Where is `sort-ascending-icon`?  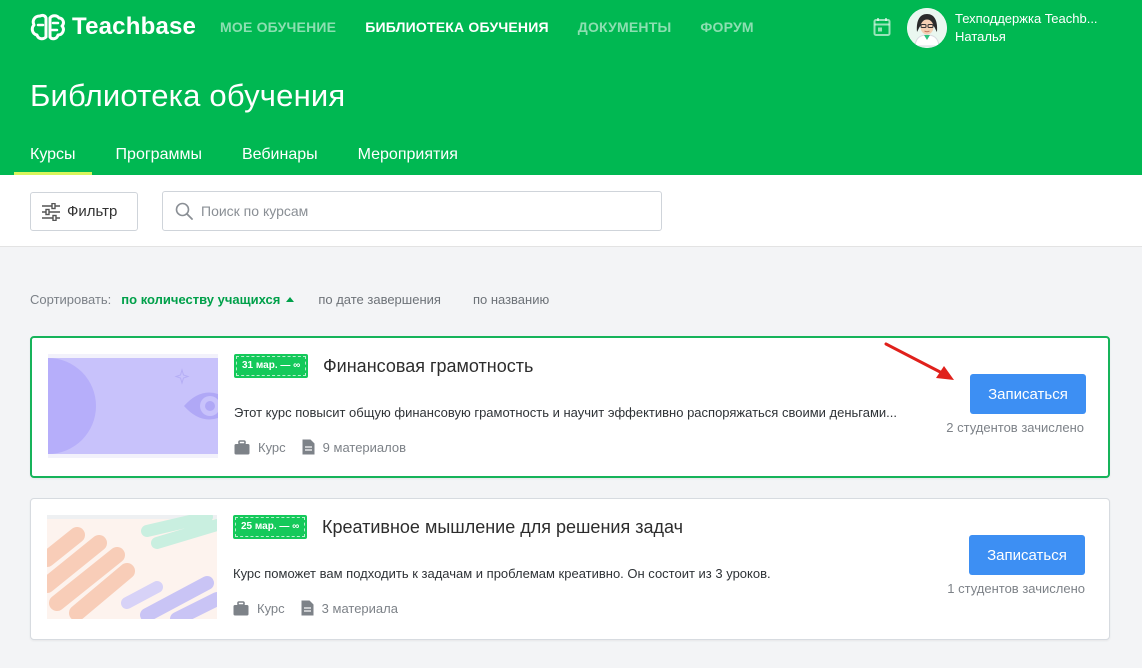
sort-ascending-icon is located at coordinates (290, 299).